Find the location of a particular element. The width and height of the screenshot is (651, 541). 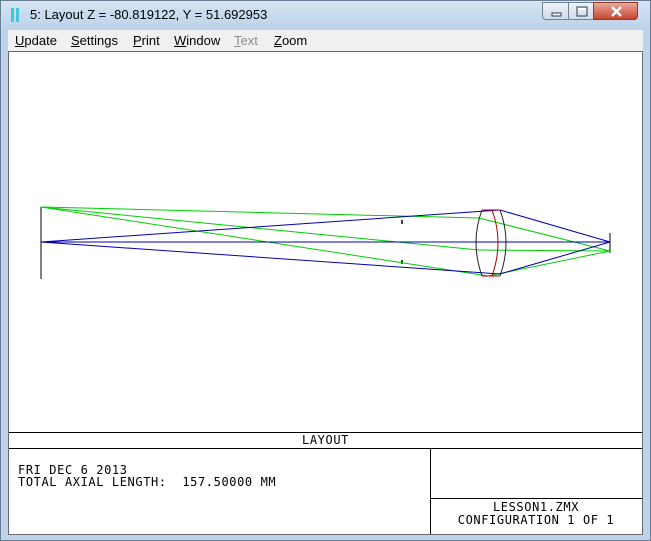

menu-bar: Update Settings Print Window Text Zoom is located at coordinates (325, 40).